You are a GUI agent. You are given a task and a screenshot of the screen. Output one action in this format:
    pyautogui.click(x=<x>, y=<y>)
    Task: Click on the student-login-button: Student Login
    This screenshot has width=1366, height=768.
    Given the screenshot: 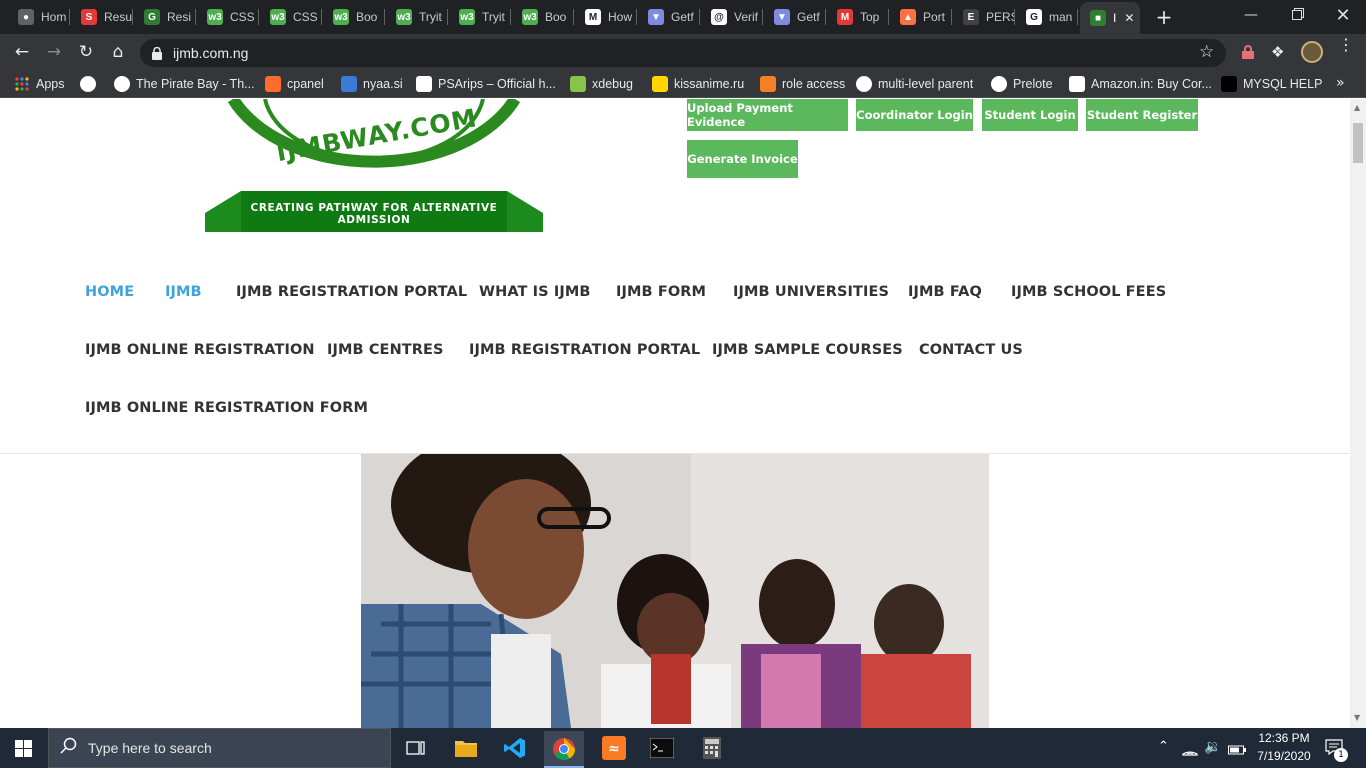 What is the action you would take?
    pyautogui.click(x=1030, y=115)
    